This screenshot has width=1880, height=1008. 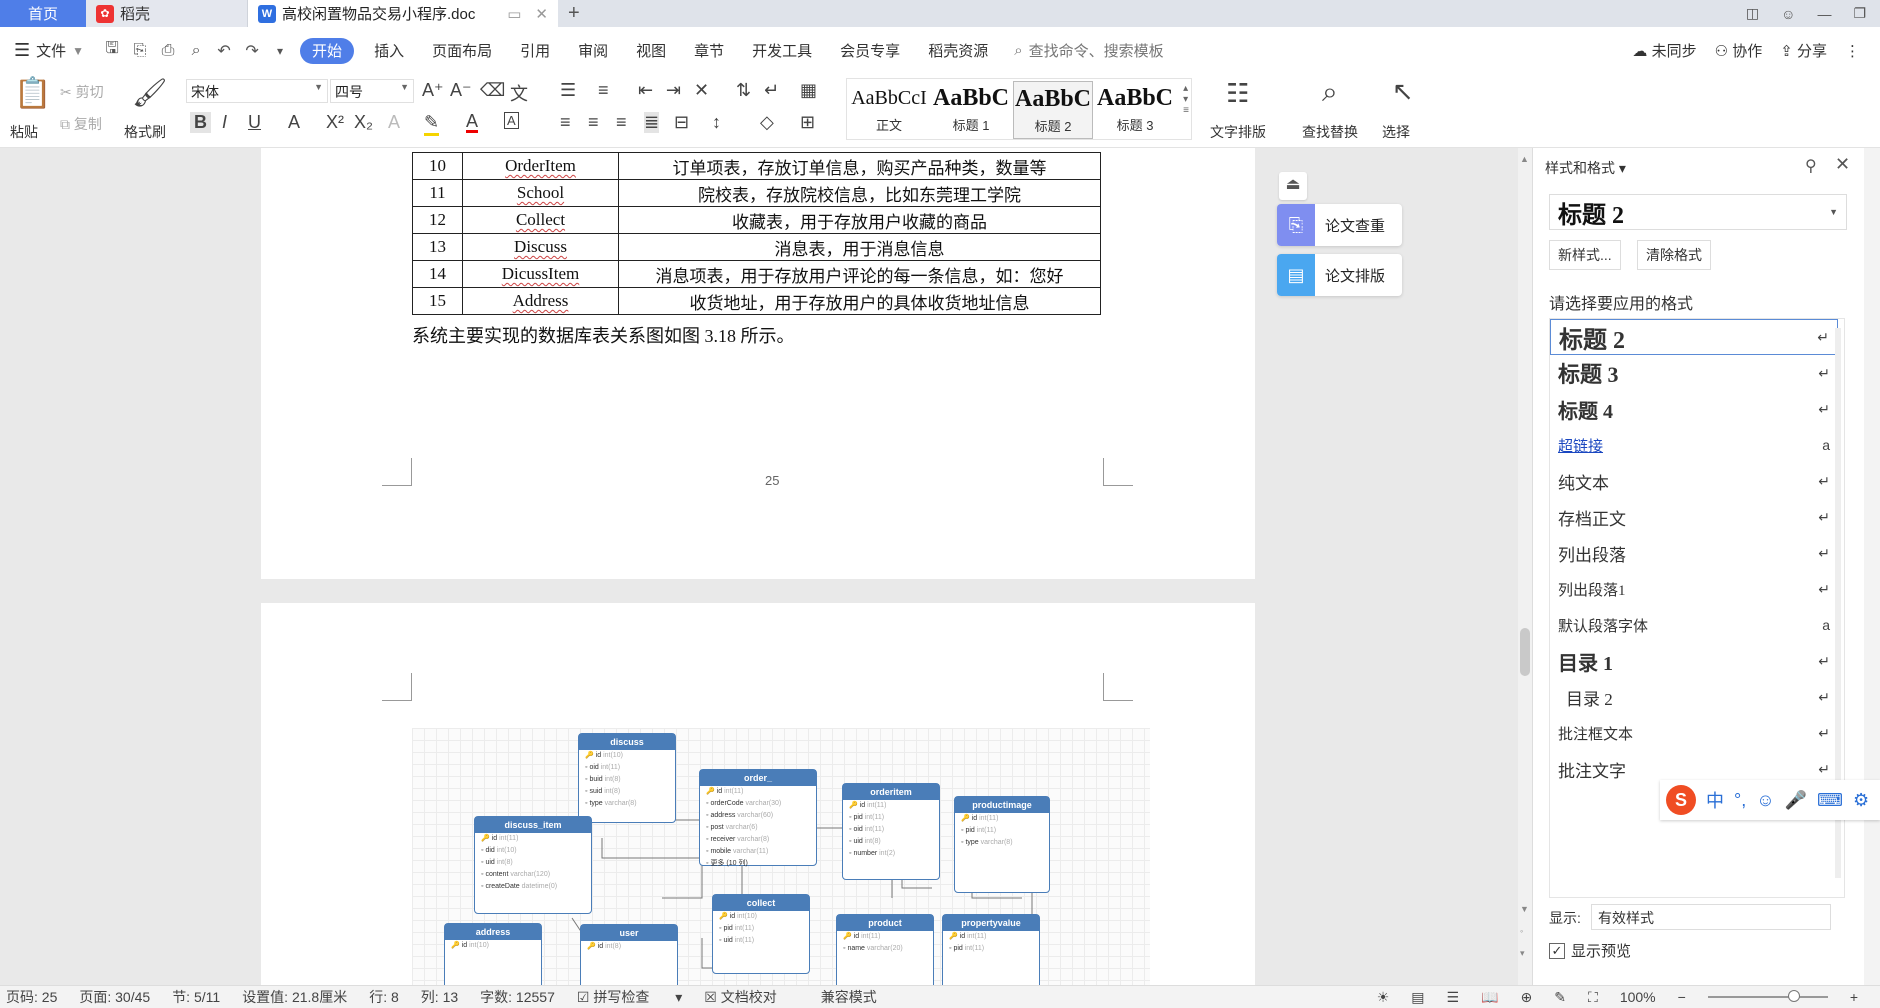 I want to click on style-list-item: 标题 4 ↵, so click(x=1694, y=409).